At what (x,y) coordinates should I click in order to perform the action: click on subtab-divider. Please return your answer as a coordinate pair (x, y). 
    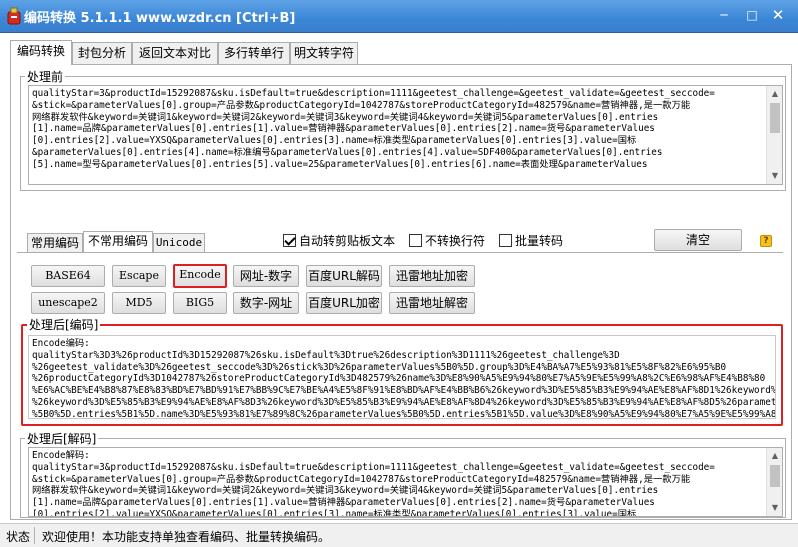
    Looking at the image, I should click on (400, 252).